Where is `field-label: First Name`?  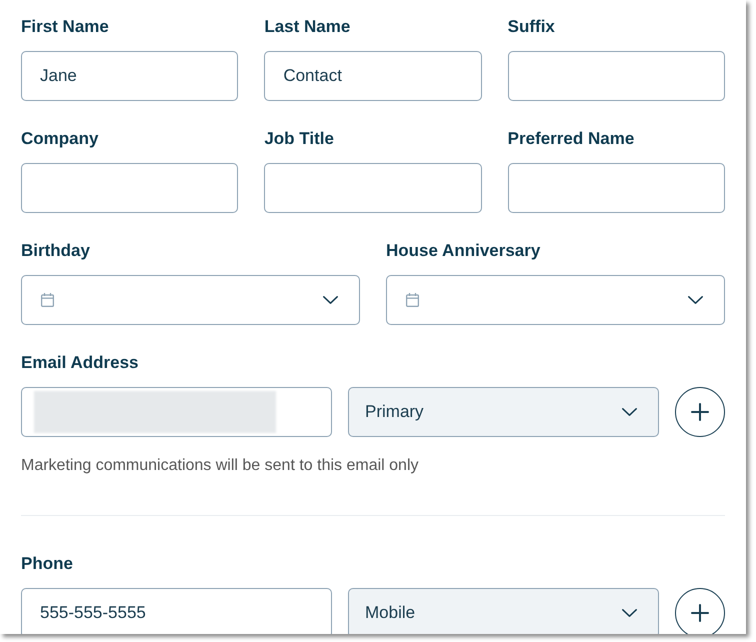 field-label: First Name is located at coordinates (65, 27).